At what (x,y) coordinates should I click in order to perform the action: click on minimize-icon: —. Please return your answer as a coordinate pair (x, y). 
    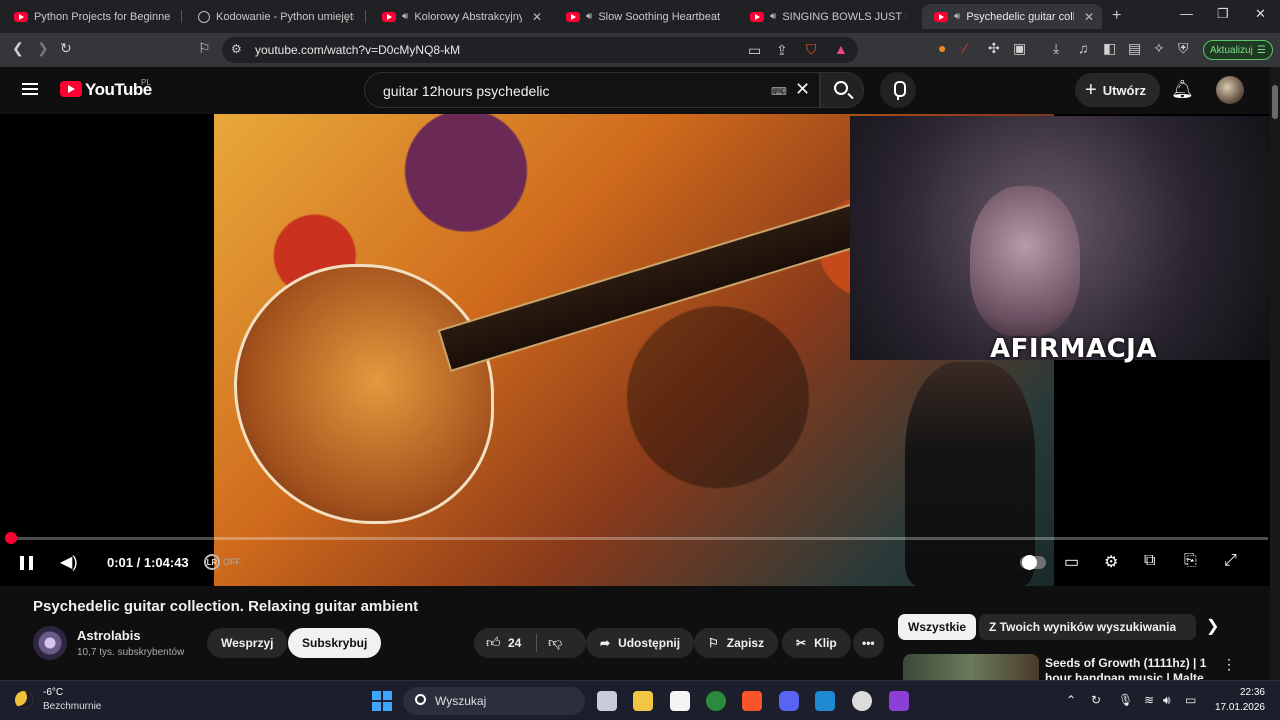
    Looking at the image, I should click on (1186, 13).